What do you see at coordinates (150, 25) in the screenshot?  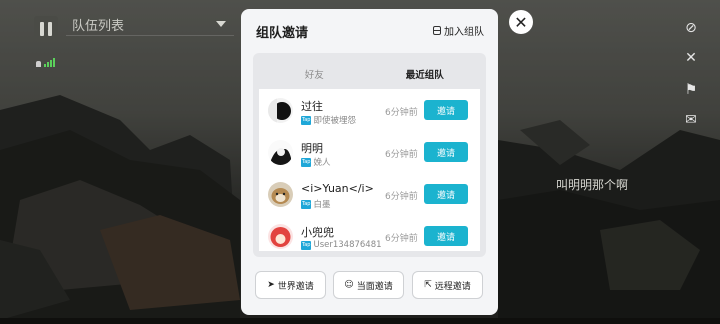 I see `team-list-dropdown: 队伍列表` at bounding box center [150, 25].